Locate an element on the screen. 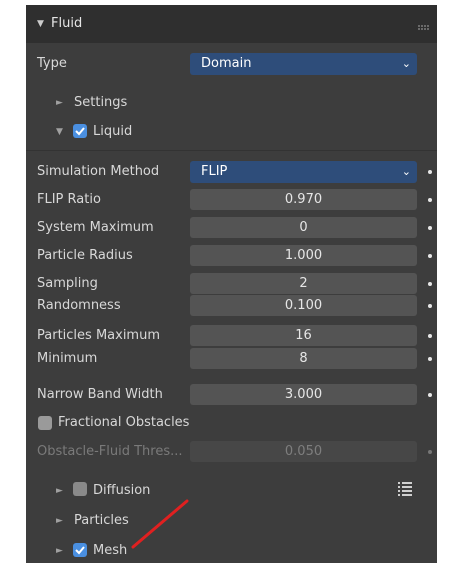 This screenshot has height=563, width=460. type-value: Domain is located at coordinates (226, 63).